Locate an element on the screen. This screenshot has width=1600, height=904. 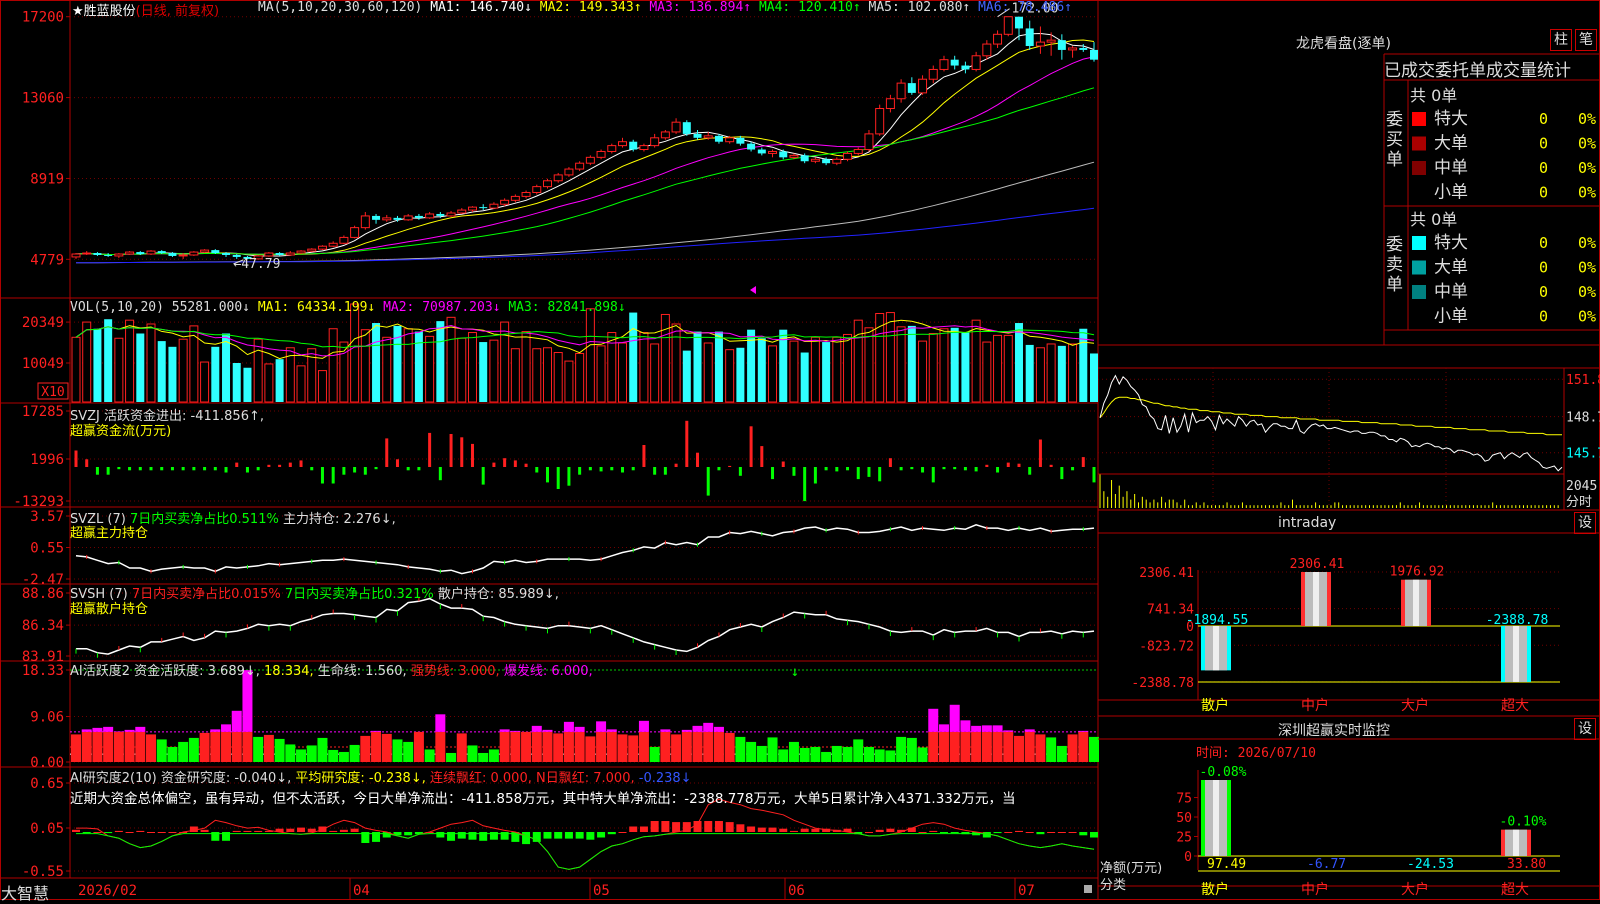
ma3-value: MA3: 136.894↑ is located at coordinates (700, 7).